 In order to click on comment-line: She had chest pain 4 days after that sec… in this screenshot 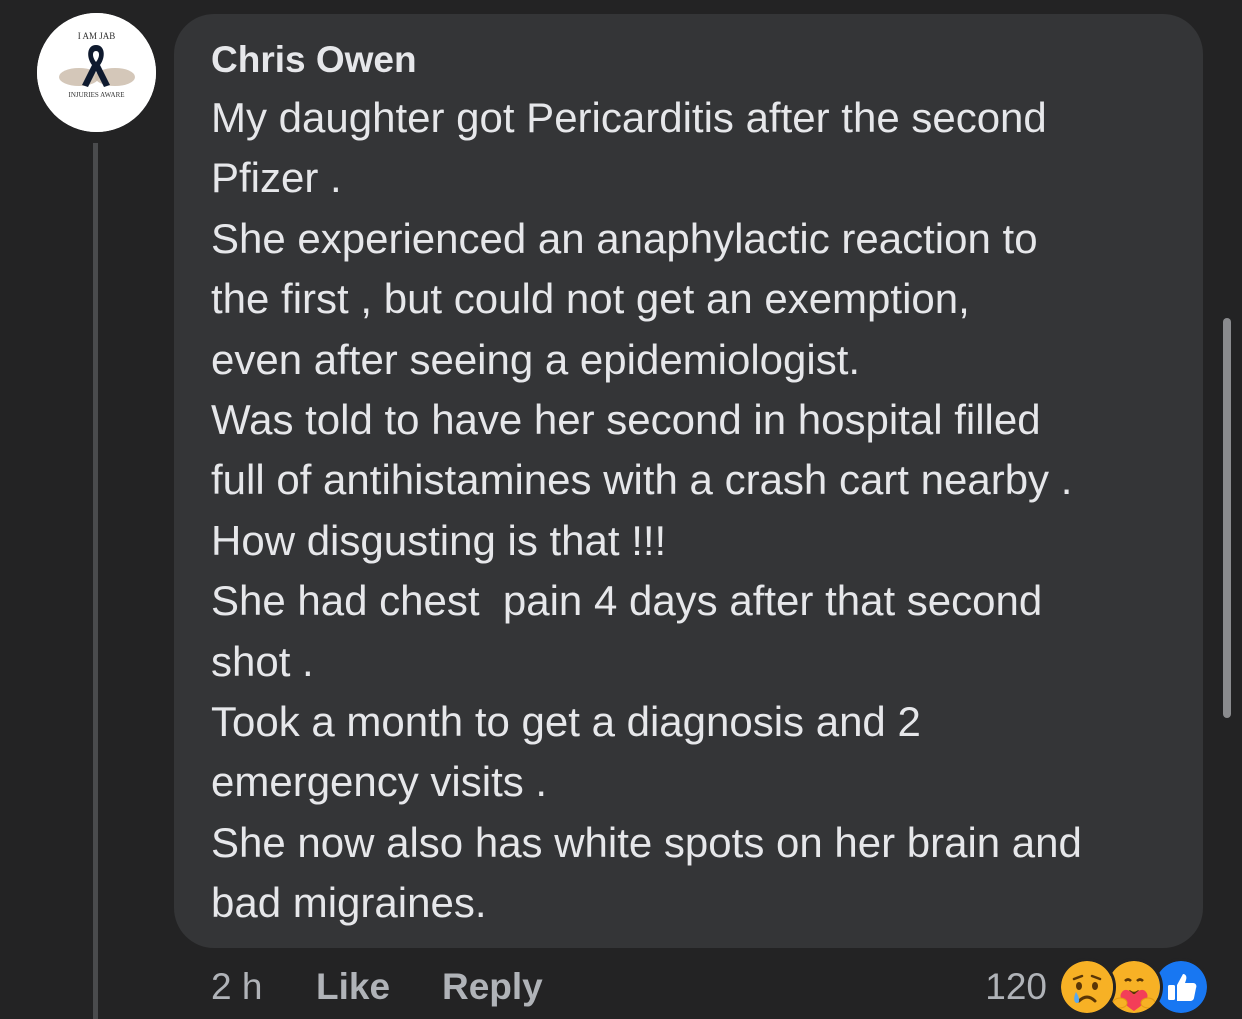, I will do `click(627, 601)`.